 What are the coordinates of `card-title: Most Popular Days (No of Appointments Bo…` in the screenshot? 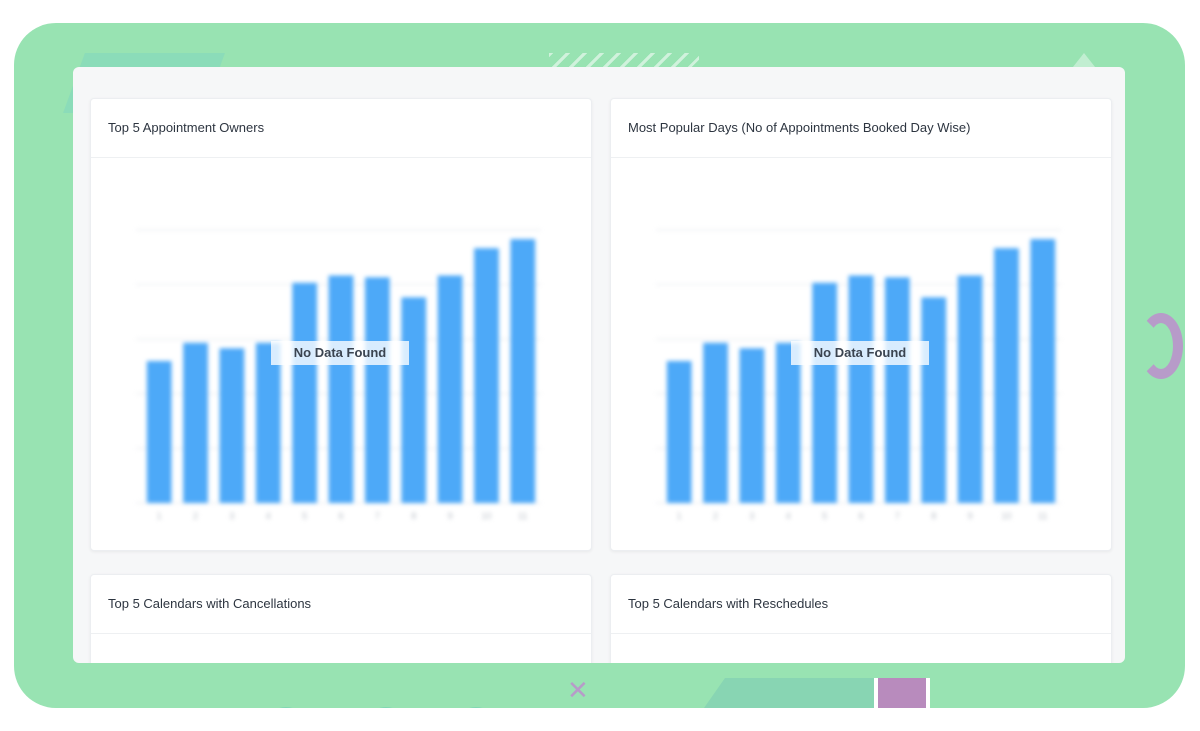 It's located at (861, 128).